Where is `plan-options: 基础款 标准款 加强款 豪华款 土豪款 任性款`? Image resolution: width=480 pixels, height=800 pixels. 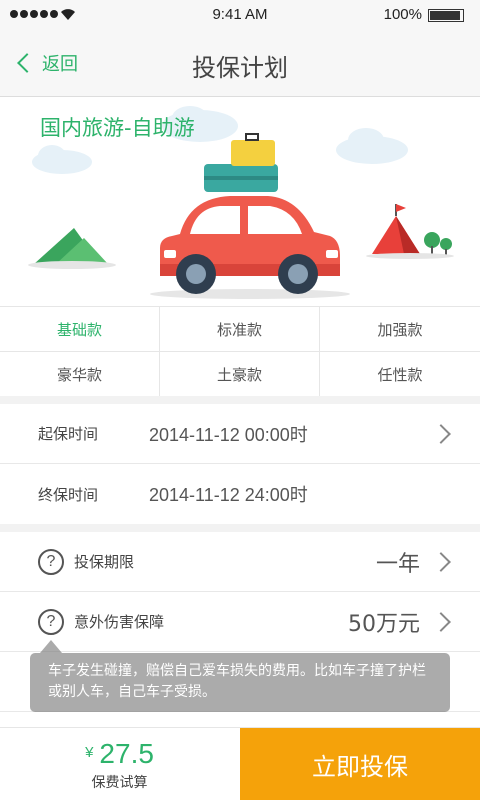 plan-options: 基础款 标准款 加强款 豪华款 土豪款 任性款 is located at coordinates (240, 351).